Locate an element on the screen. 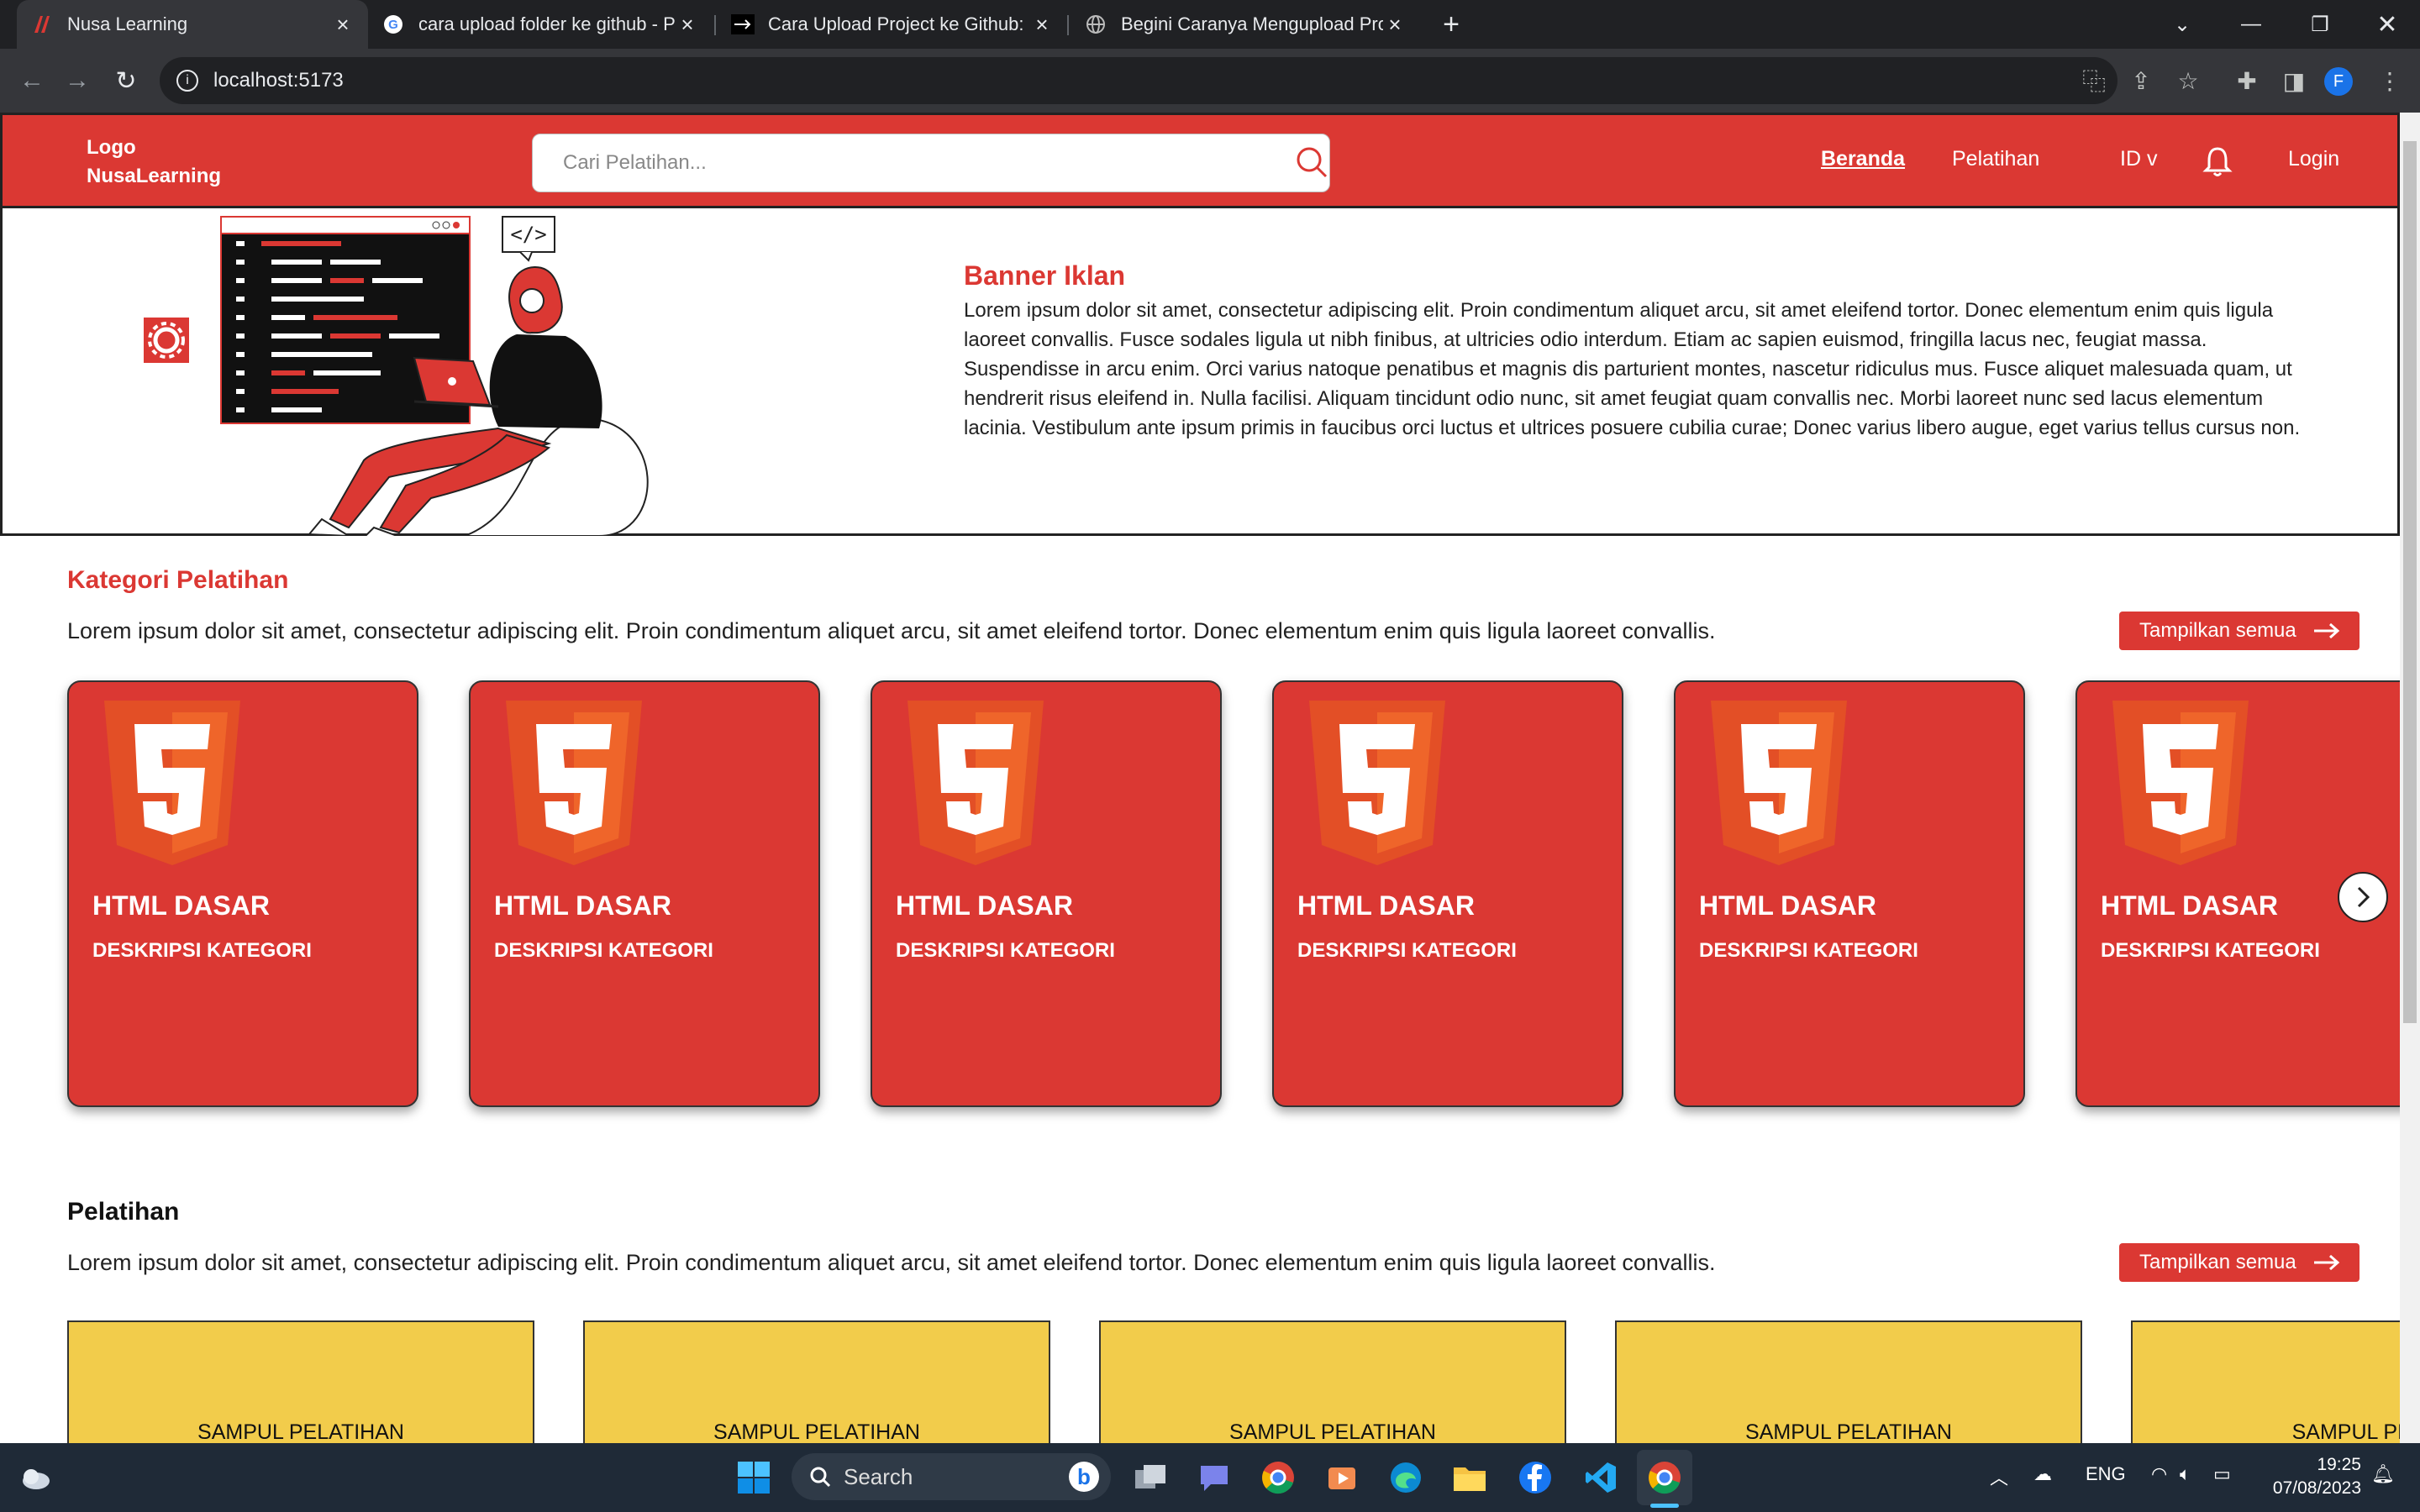 The width and height of the screenshot is (2420, 1512). close-window-button: ✕ is located at coordinates (2388, 24).